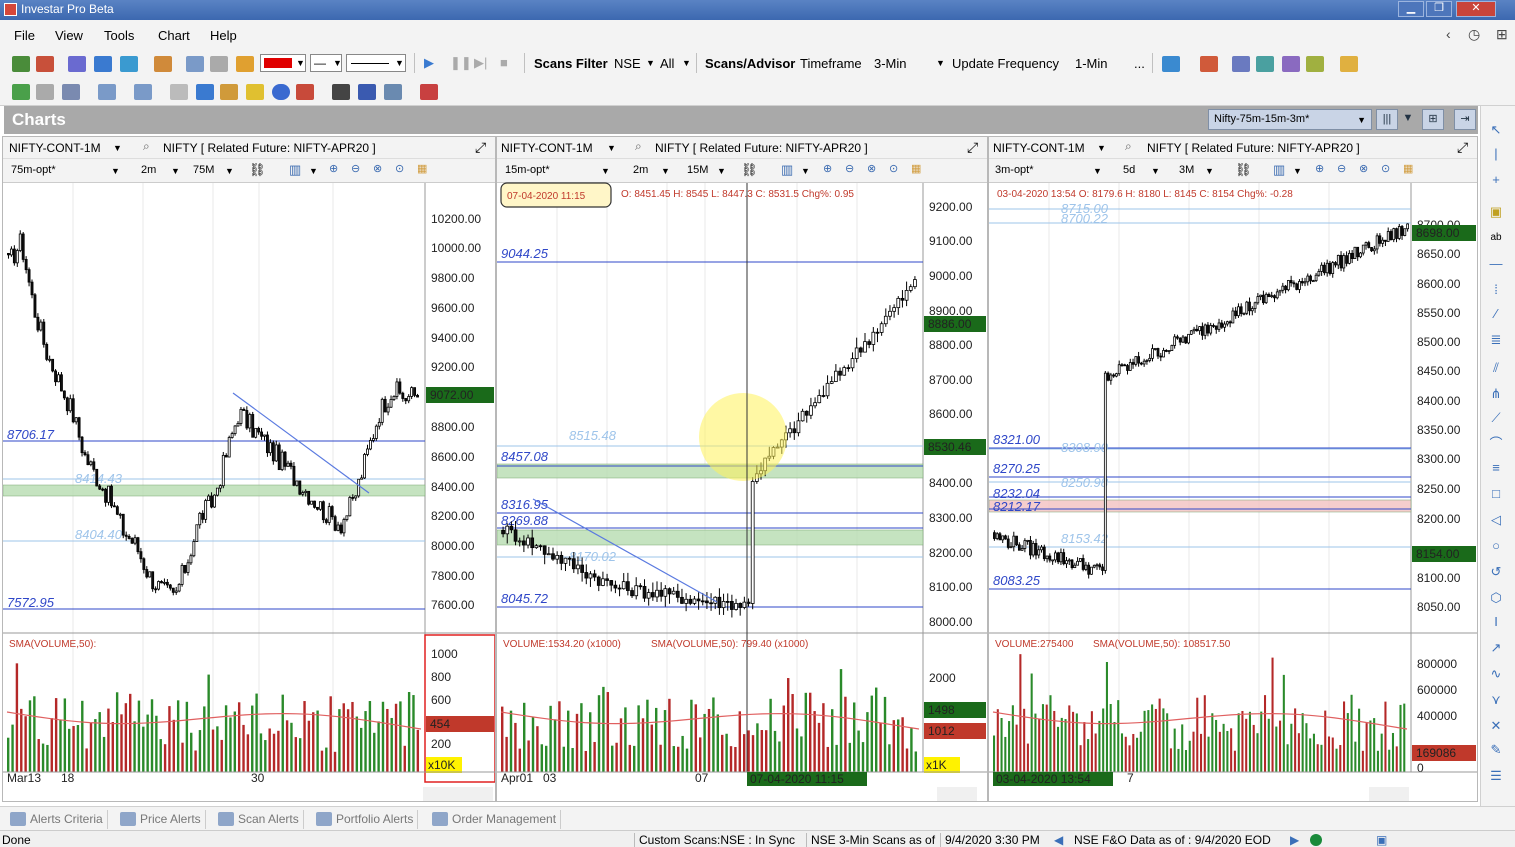 The height and width of the screenshot is (847, 1515). What do you see at coordinates (1496, 340) in the screenshot?
I see `fib-retracement-icon: ≣` at bounding box center [1496, 340].